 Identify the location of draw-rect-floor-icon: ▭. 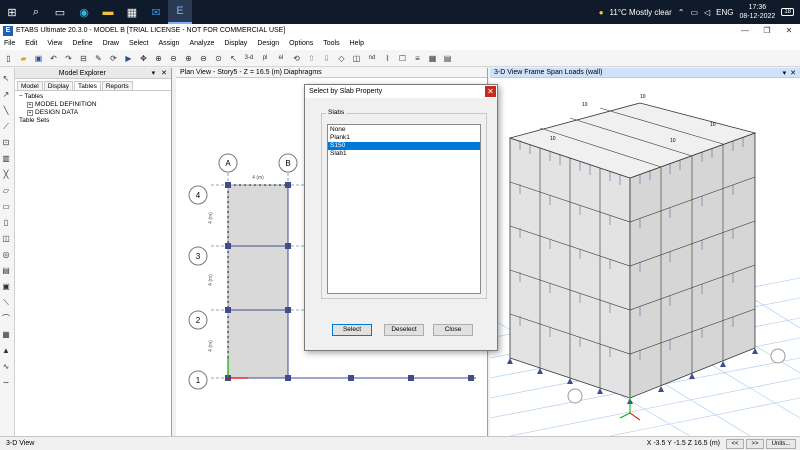
(6, 206).